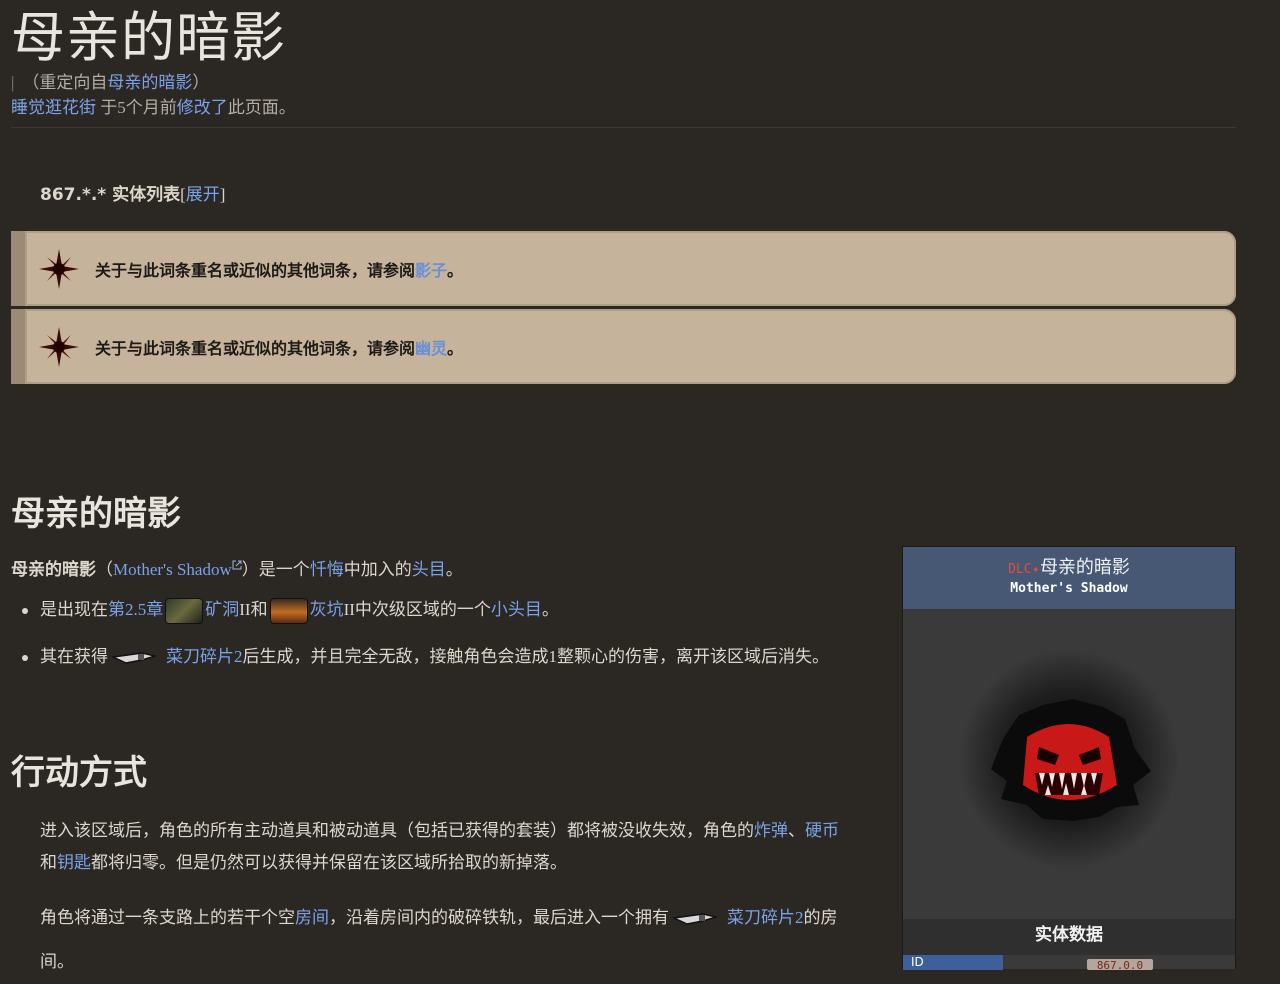 This screenshot has height=984, width=1280. What do you see at coordinates (53, 107) in the screenshot?
I see `editor-link: 睡觉逛花街` at bounding box center [53, 107].